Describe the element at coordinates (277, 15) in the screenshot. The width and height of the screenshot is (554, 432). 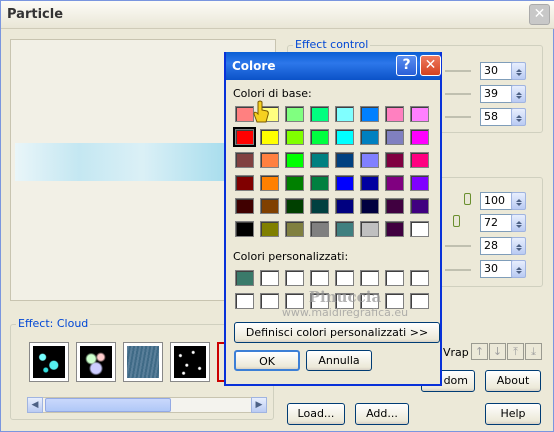
I see `window-titlebar: Particle ✕` at that location.